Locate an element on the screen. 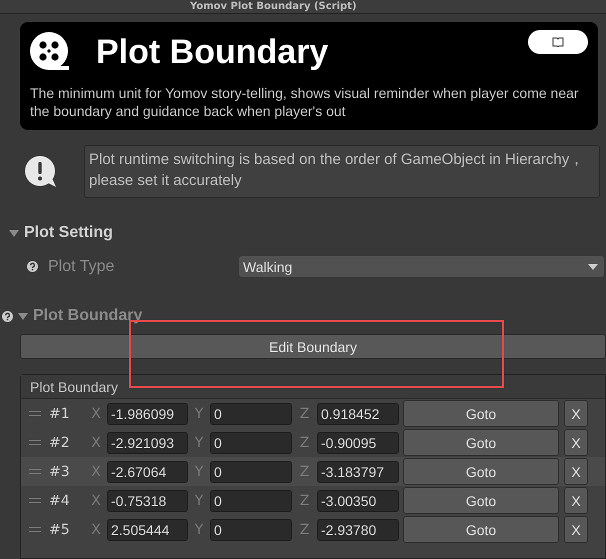  point-index: #2 is located at coordinates (60, 442).